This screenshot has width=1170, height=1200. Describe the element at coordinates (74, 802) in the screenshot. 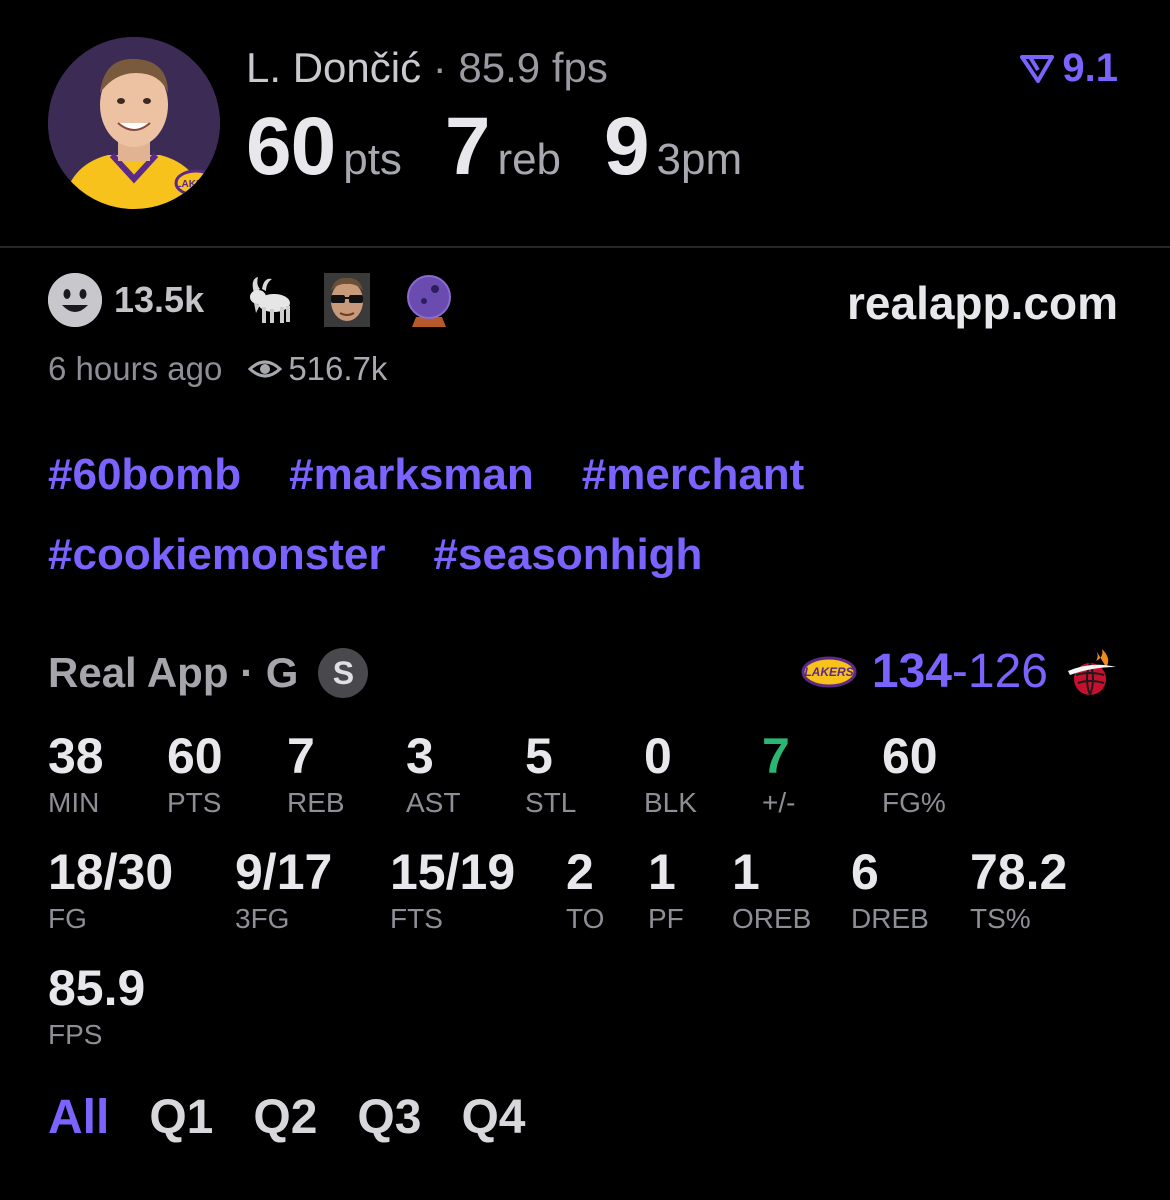

I see `stat-label: MIN` at that location.